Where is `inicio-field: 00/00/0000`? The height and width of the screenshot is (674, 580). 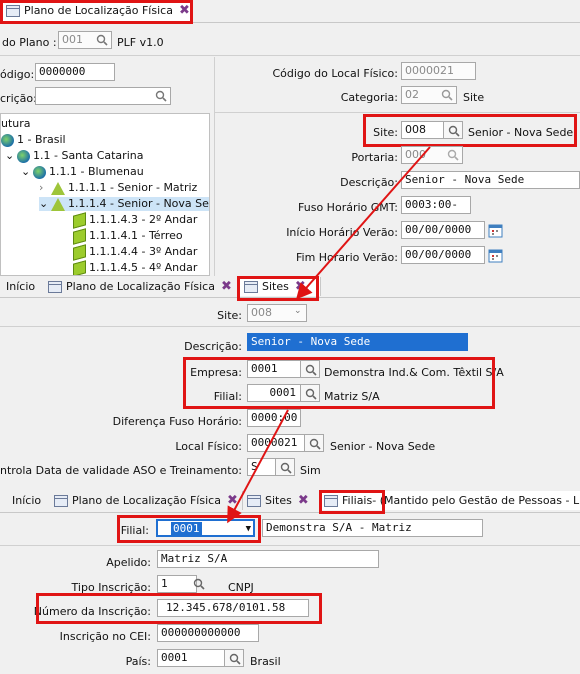 inicio-field: 00/00/0000 is located at coordinates (443, 230).